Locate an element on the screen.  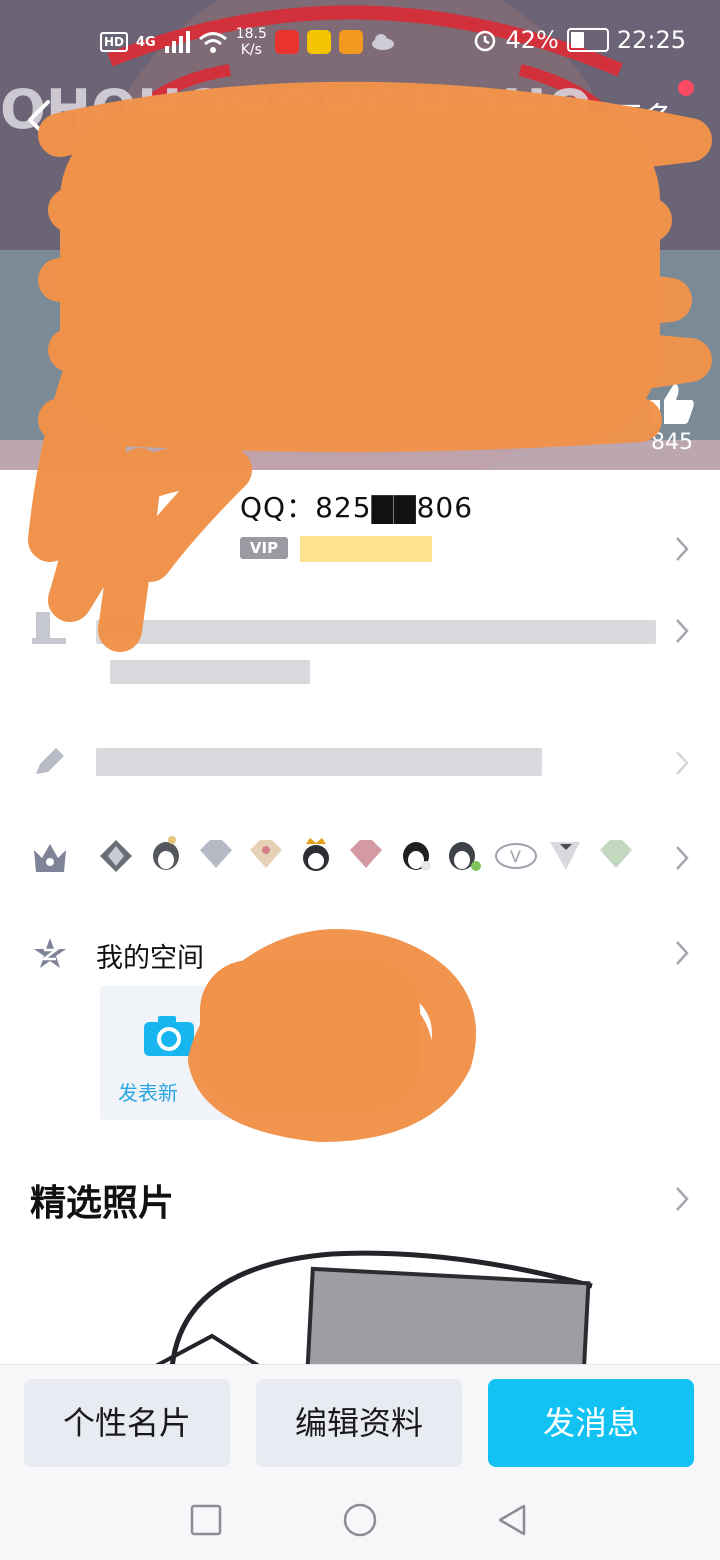
qq-number: QQ：825▇▇806 is located at coordinates (357, 507).